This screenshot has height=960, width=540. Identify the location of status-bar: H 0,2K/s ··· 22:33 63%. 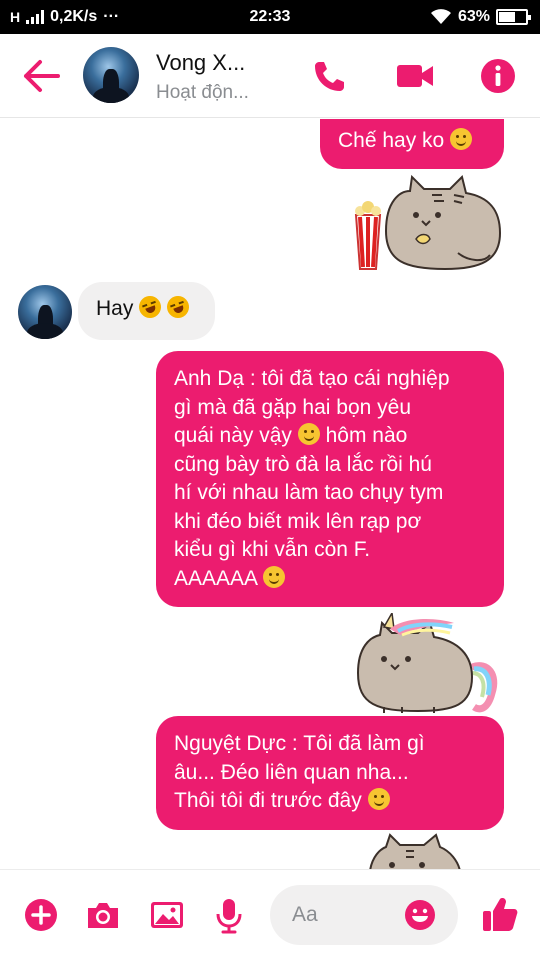
(270, 17).